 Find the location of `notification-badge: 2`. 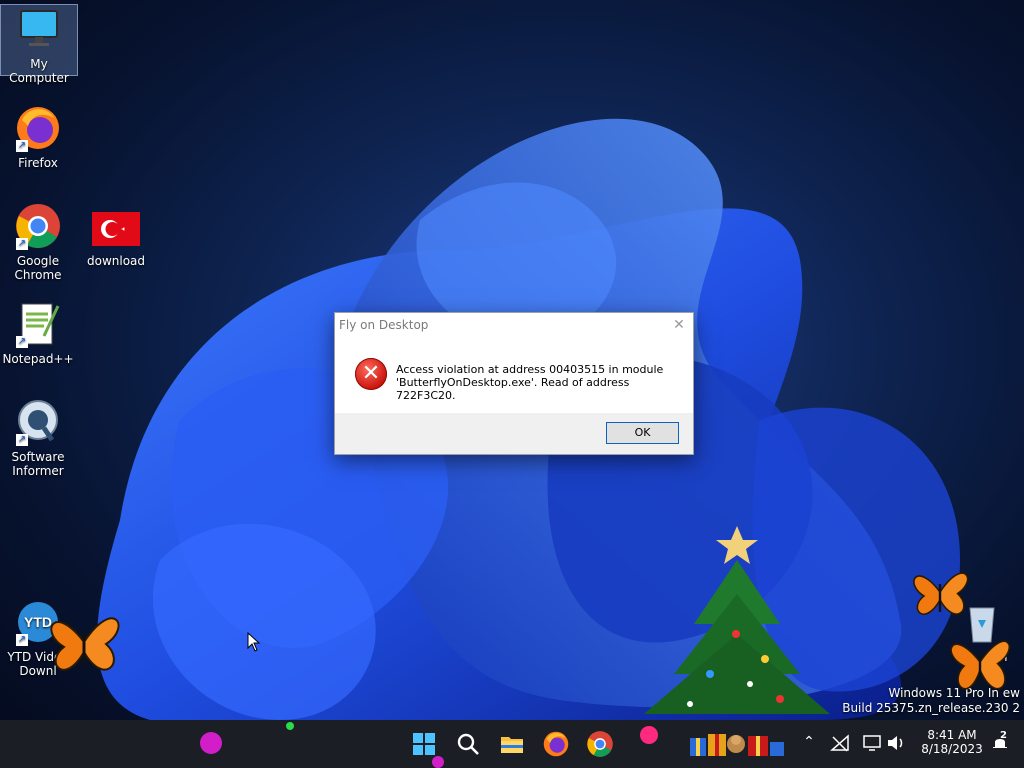

notification-badge: 2 is located at coordinates (1003, 735).